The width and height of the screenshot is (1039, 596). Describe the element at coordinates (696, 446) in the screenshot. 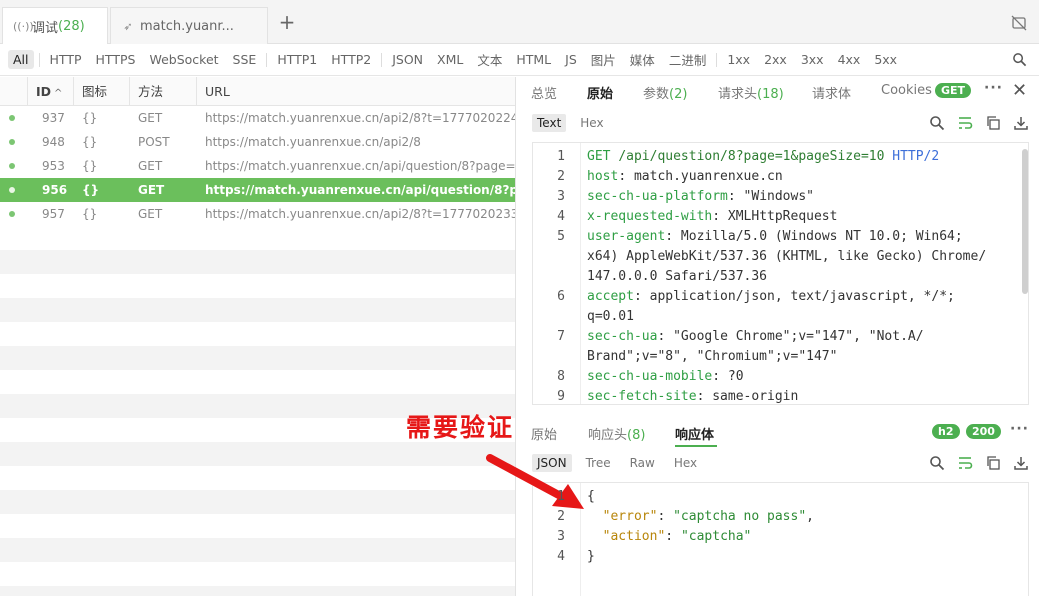

I see `active-tab-indicator` at that location.